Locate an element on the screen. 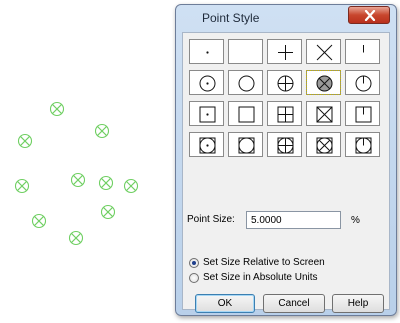 The image size is (400, 323). square-plus-icon is located at coordinates (285, 114).